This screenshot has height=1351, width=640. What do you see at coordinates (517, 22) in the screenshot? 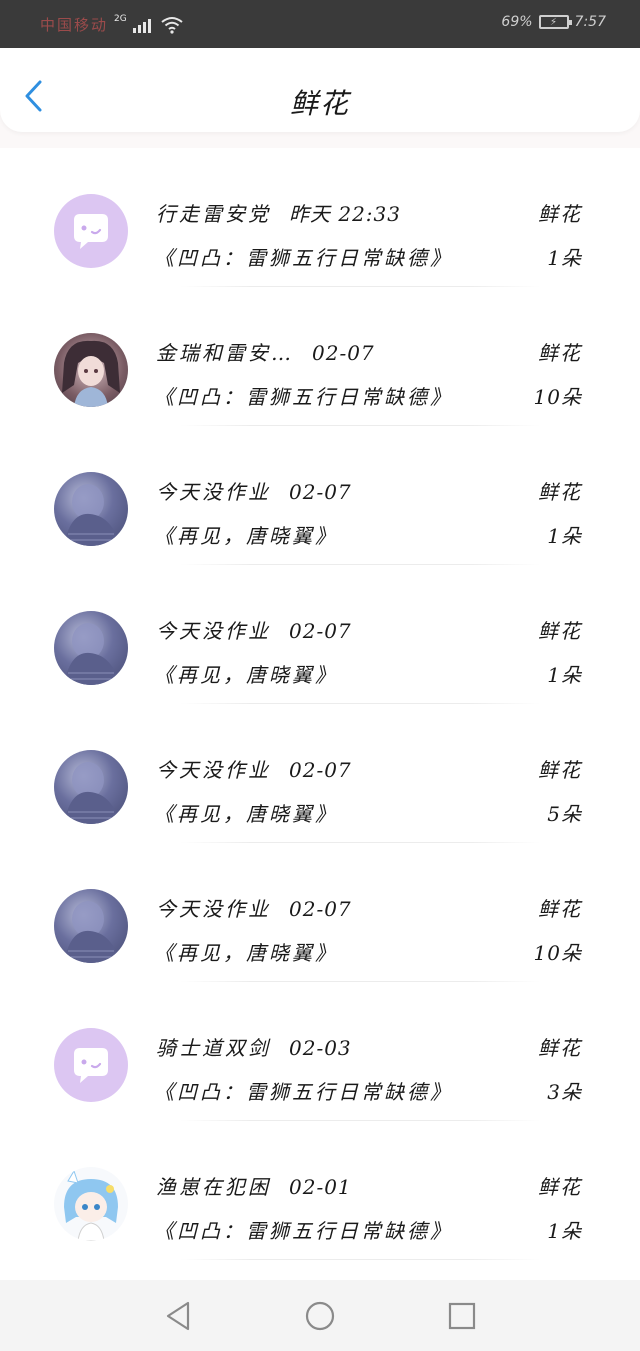
I see `battery-percent: 69%` at bounding box center [517, 22].